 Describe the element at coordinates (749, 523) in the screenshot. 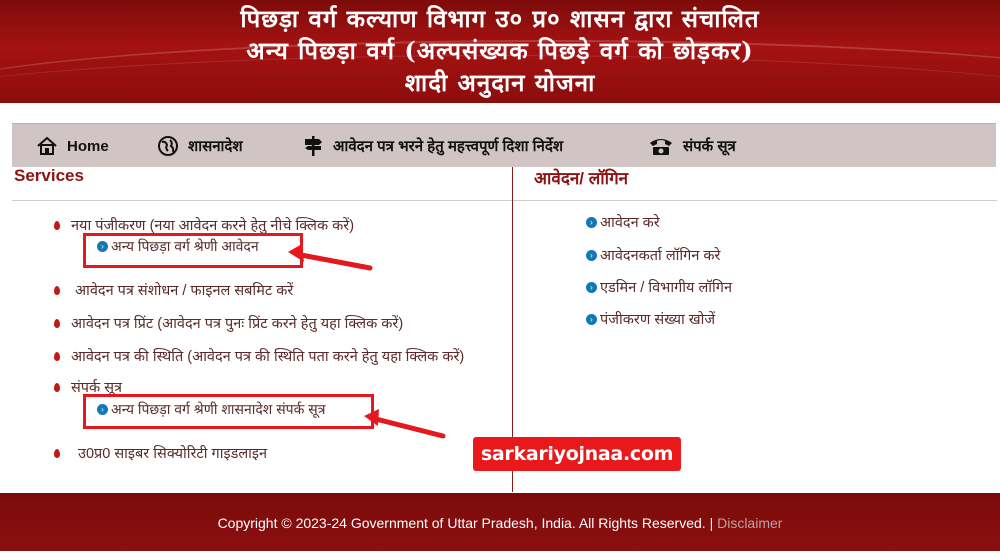

I see `footer-disclaimer-link: Disclaimer` at that location.